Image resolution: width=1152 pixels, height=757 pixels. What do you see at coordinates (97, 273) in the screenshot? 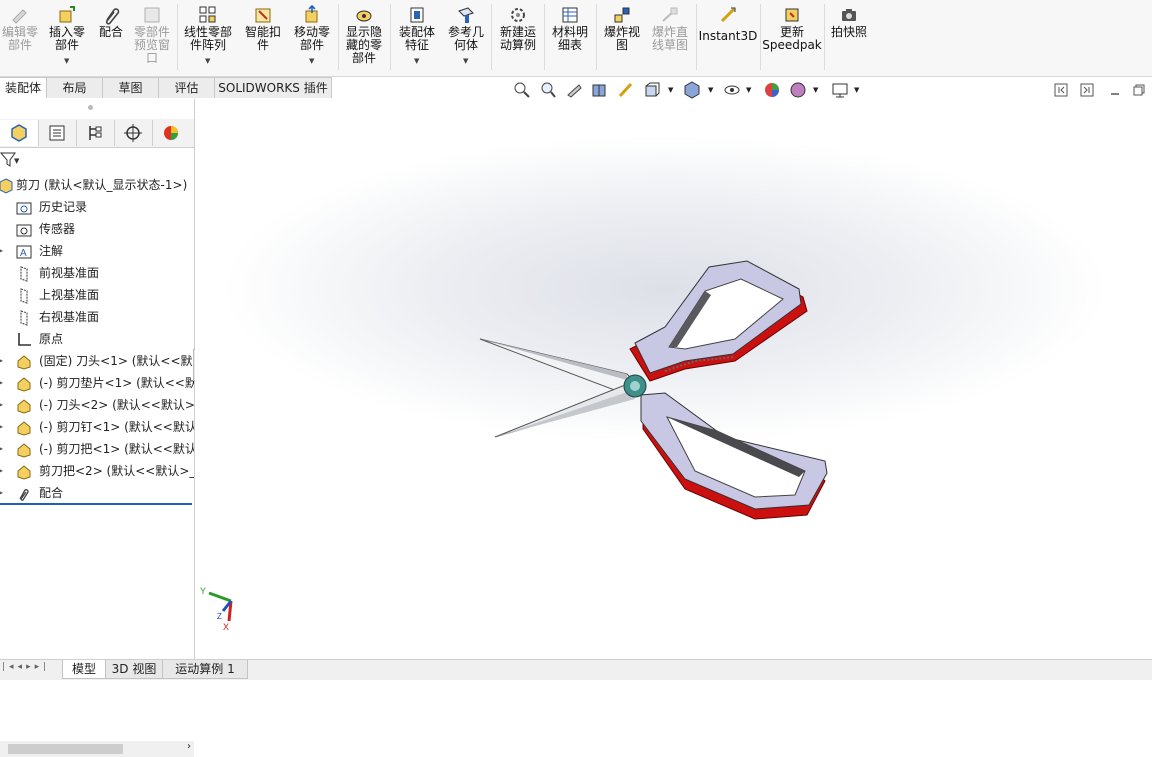
I see `tree-item-front-plane: 前视基准面` at bounding box center [97, 273].